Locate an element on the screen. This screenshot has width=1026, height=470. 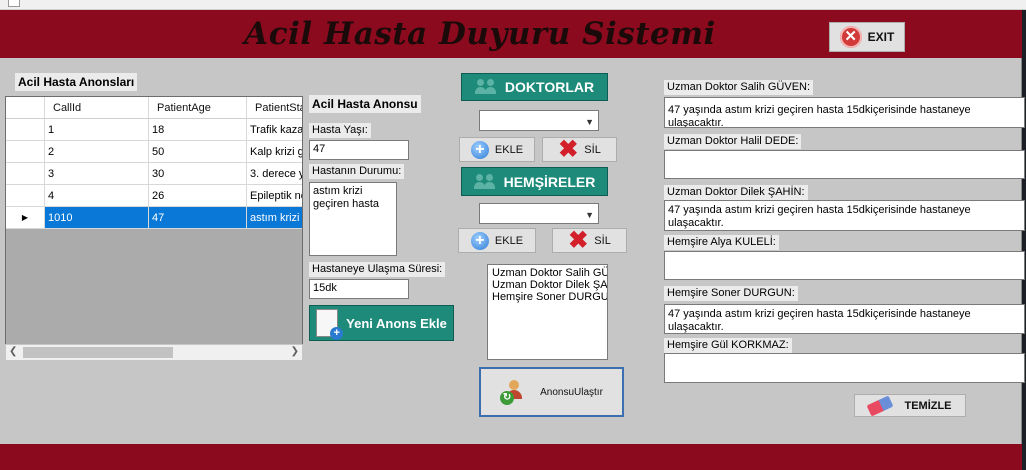
new-announcement-button: + Yeni Anons Ekle is located at coordinates (381, 323).